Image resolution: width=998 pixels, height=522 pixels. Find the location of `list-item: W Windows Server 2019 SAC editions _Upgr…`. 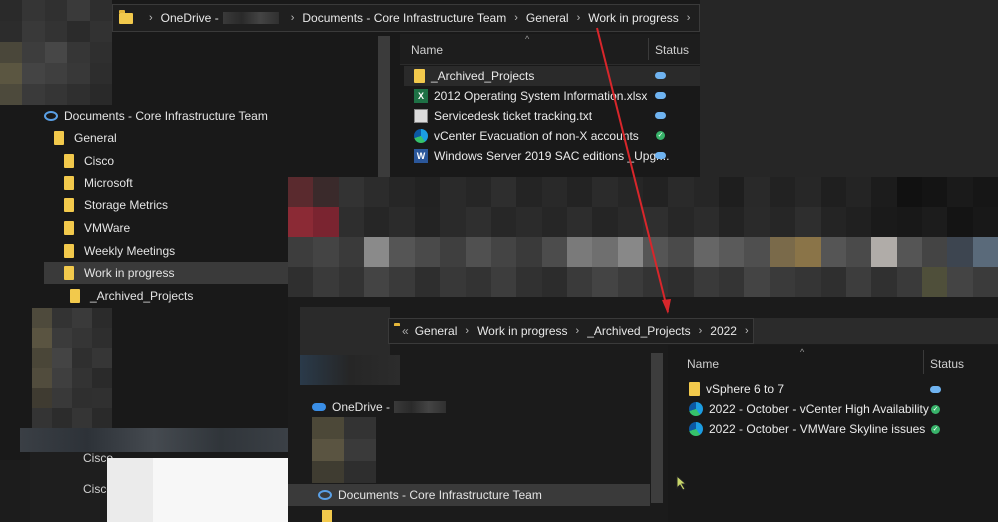

list-item: W Windows Server 2019 SAC editions _Upgr… is located at coordinates (541, 156).